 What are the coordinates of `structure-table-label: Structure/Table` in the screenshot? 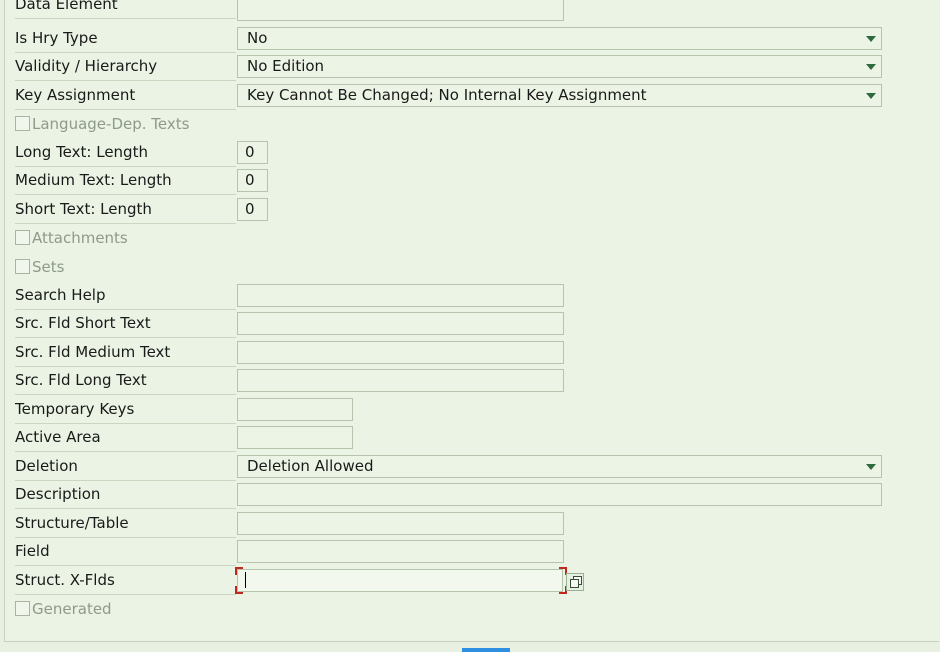 It's located at (125, 525).